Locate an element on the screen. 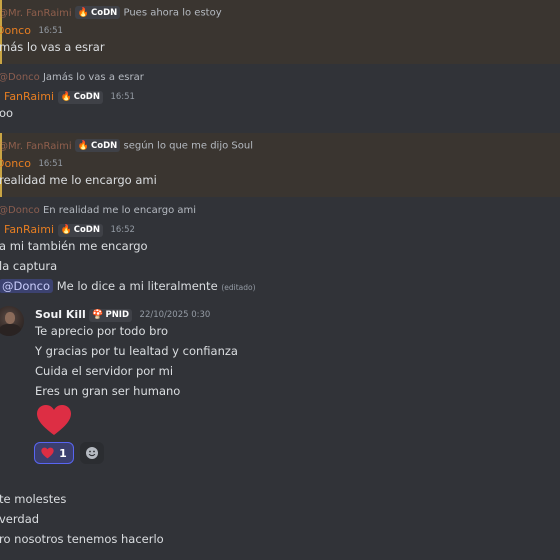  add-reaction-button is located at coordinates (92, 453).